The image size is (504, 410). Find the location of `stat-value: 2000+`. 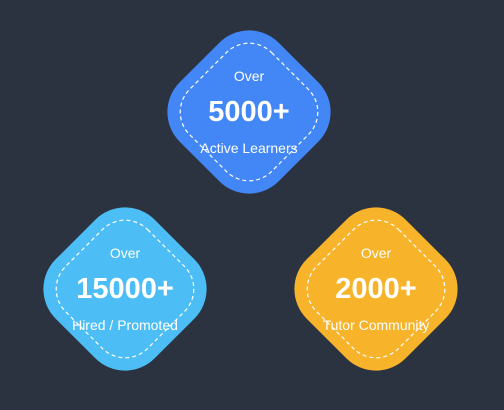

stat-value: 2000+ is located at coordinates (376, 289).